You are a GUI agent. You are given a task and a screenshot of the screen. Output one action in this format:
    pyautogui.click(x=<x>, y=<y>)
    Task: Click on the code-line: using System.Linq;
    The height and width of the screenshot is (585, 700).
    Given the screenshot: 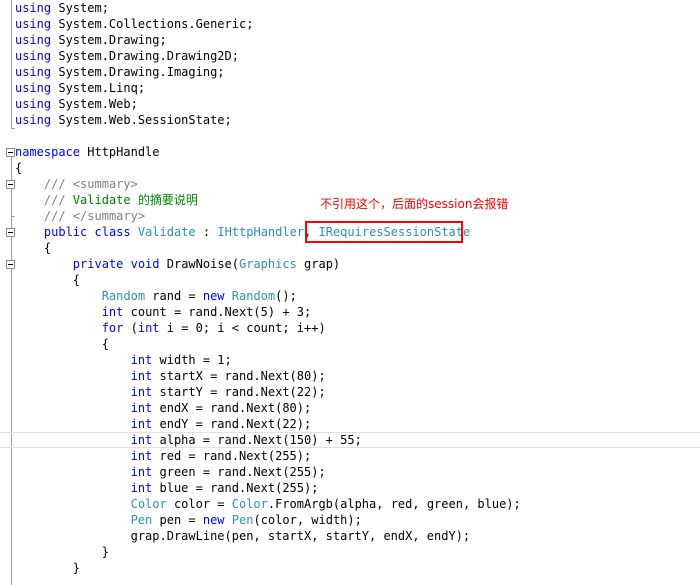 What is the action you would take?
    pyautogui.click(x=350, y=88)
    